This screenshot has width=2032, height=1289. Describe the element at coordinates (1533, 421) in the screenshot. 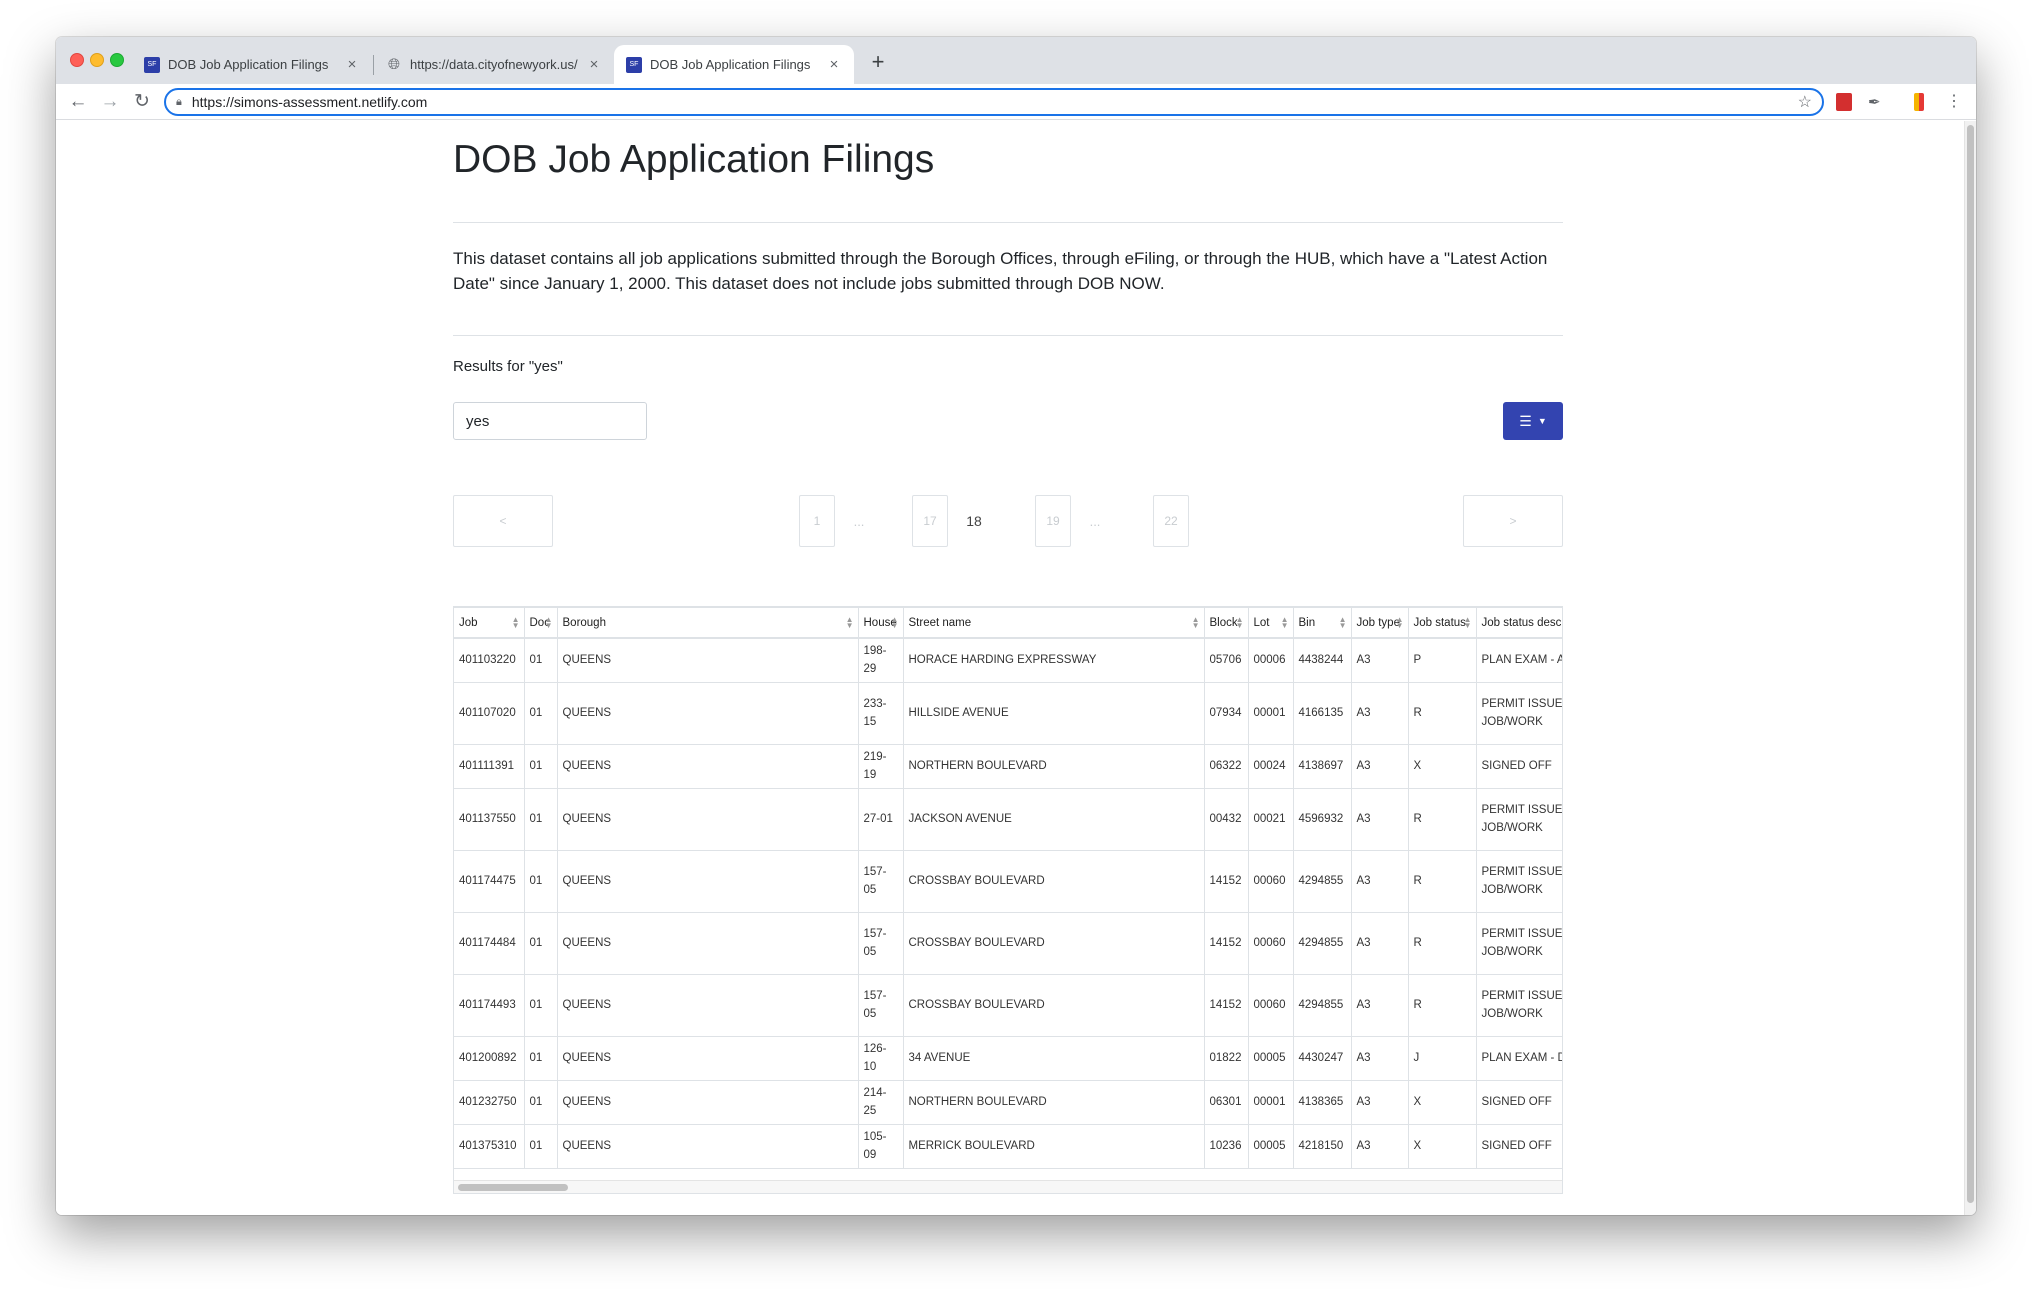

I see `view-toggle-button: ☰ ▼` at that location.